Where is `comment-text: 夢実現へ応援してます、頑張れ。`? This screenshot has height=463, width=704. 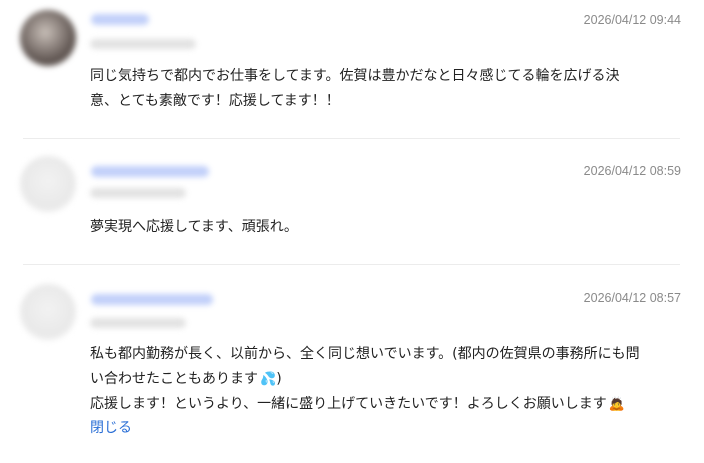 comment-text: 夢実現へ応援してます、頑張れ。 is located at coordinates (194, 227).